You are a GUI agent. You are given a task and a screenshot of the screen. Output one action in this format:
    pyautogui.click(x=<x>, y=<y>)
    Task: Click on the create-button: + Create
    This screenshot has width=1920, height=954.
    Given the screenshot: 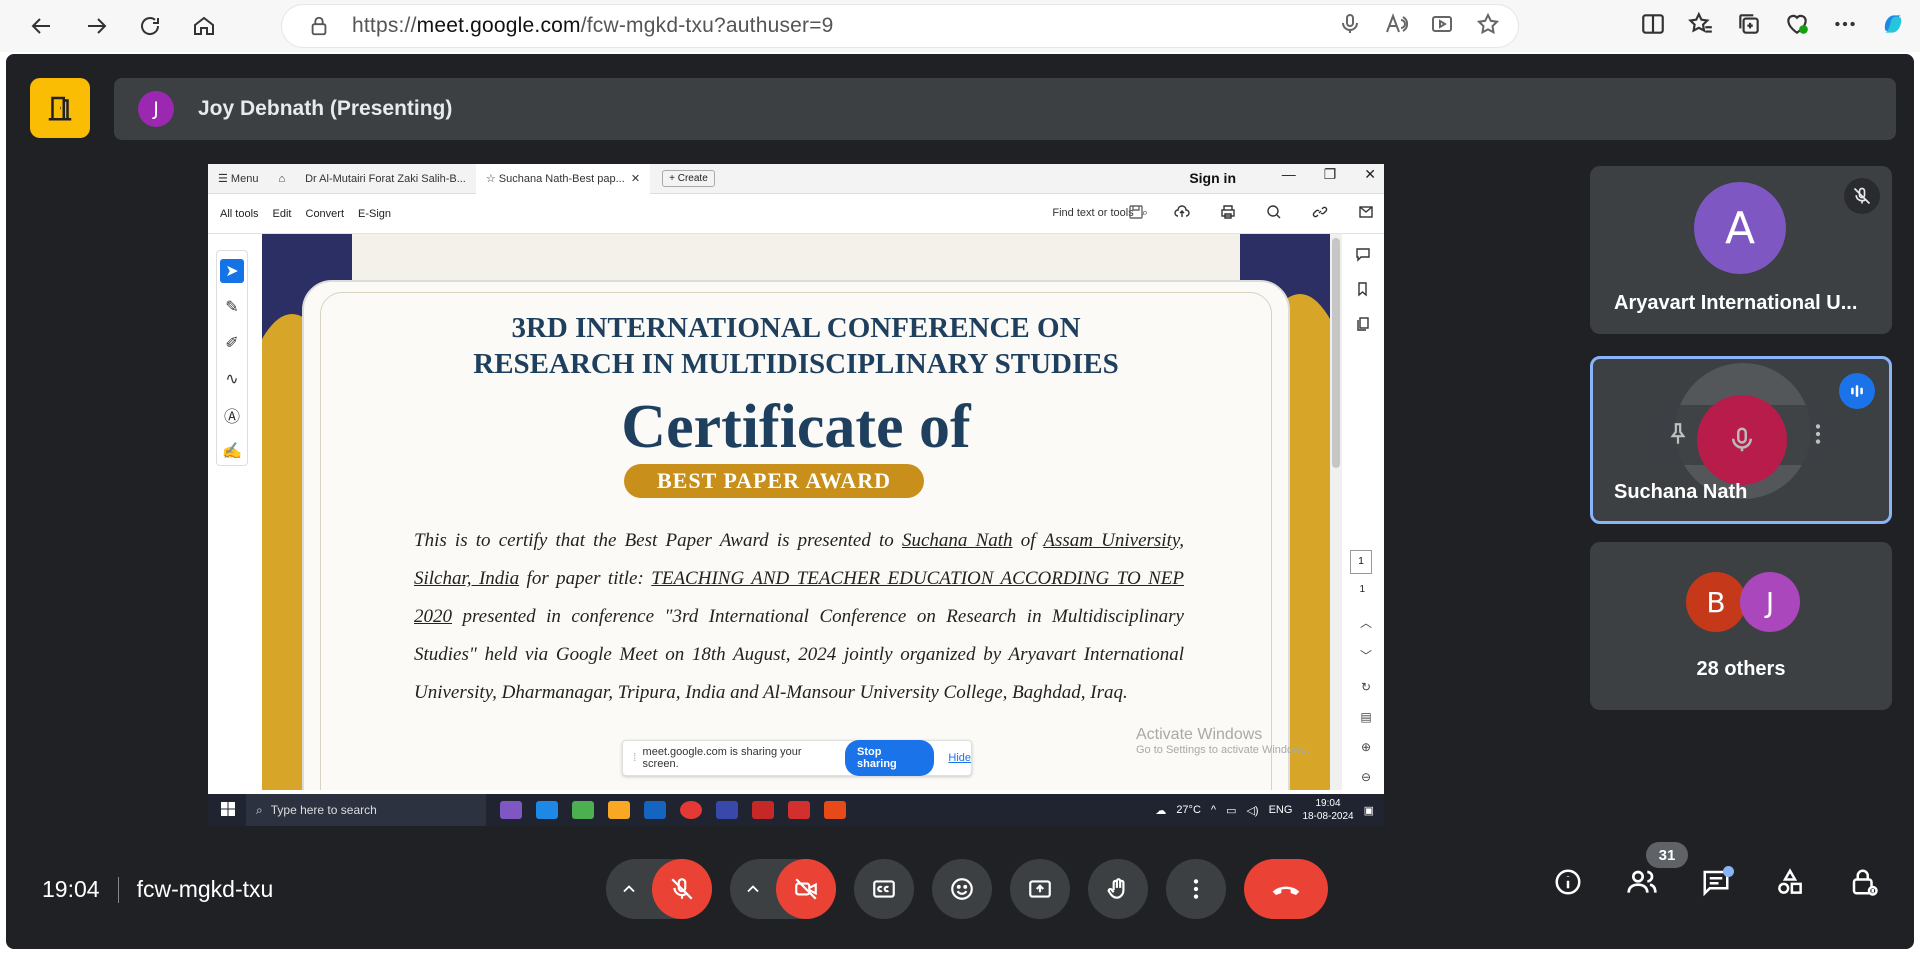 What is the action you would take?
    pyautogui.click(x=688, y=178)
    